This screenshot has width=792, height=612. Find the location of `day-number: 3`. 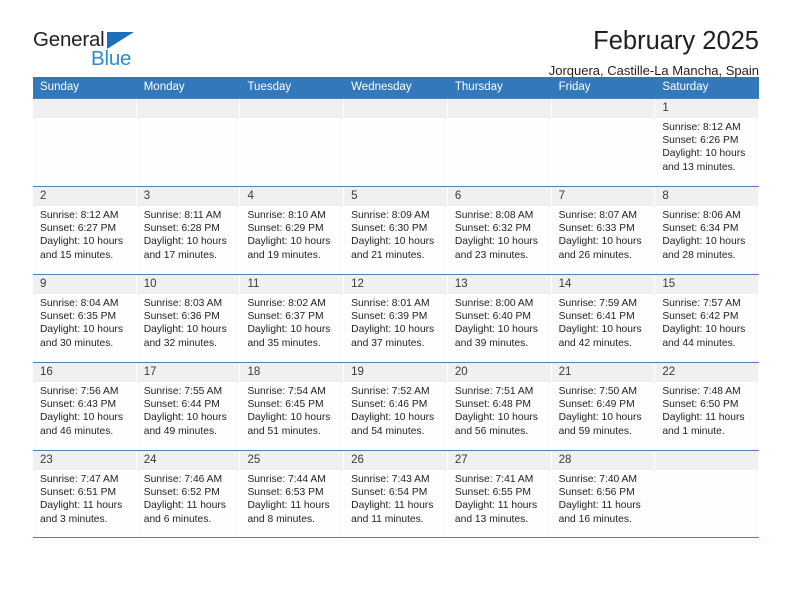

day-number: 3 is located at coordinates (188, 196).